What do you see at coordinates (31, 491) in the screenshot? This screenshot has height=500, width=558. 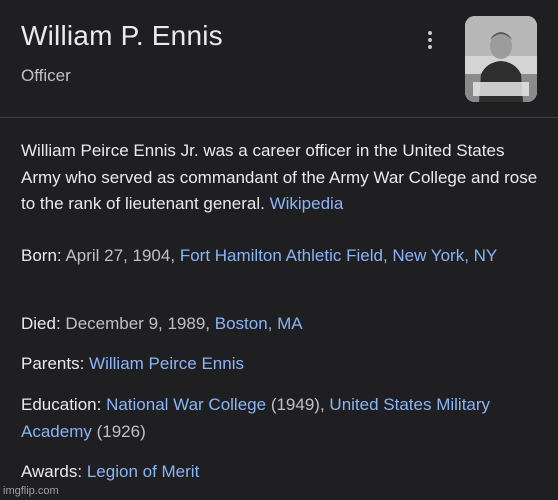 I see `watermark: imgflip.com` at bounding box center [31, 491].